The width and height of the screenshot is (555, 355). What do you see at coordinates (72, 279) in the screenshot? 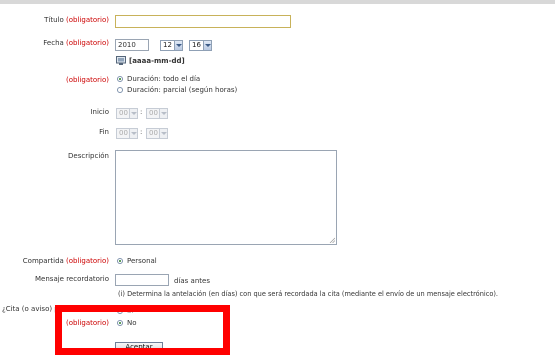
I see `recordatorio-label: Mensaje recordatorio` at bounding box center [72, 279].